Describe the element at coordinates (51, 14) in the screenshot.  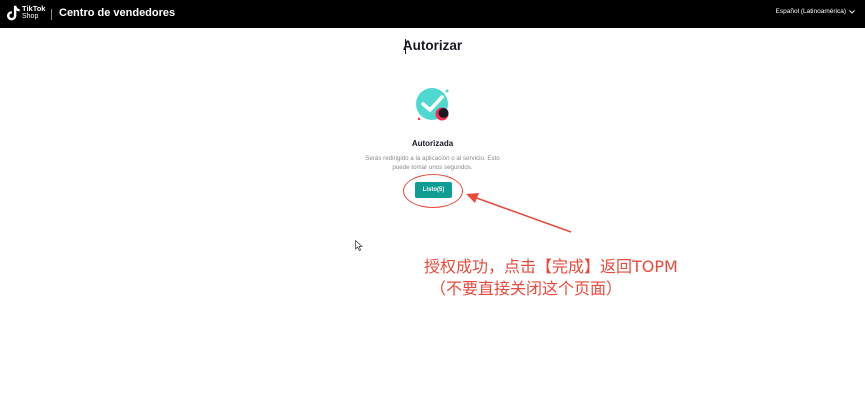
I see `header-divider` at that location.